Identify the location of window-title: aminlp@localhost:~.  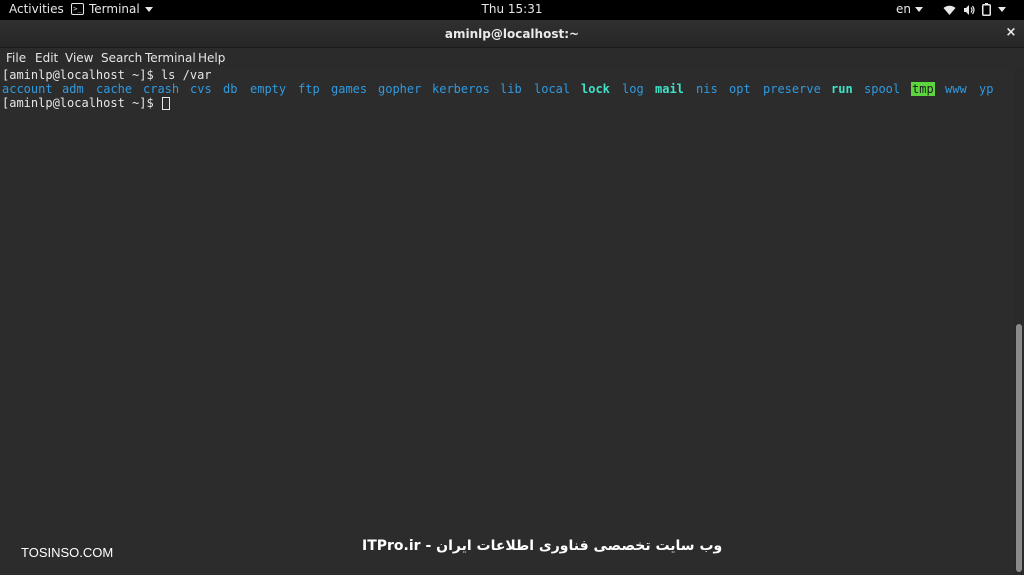
(512, 34).